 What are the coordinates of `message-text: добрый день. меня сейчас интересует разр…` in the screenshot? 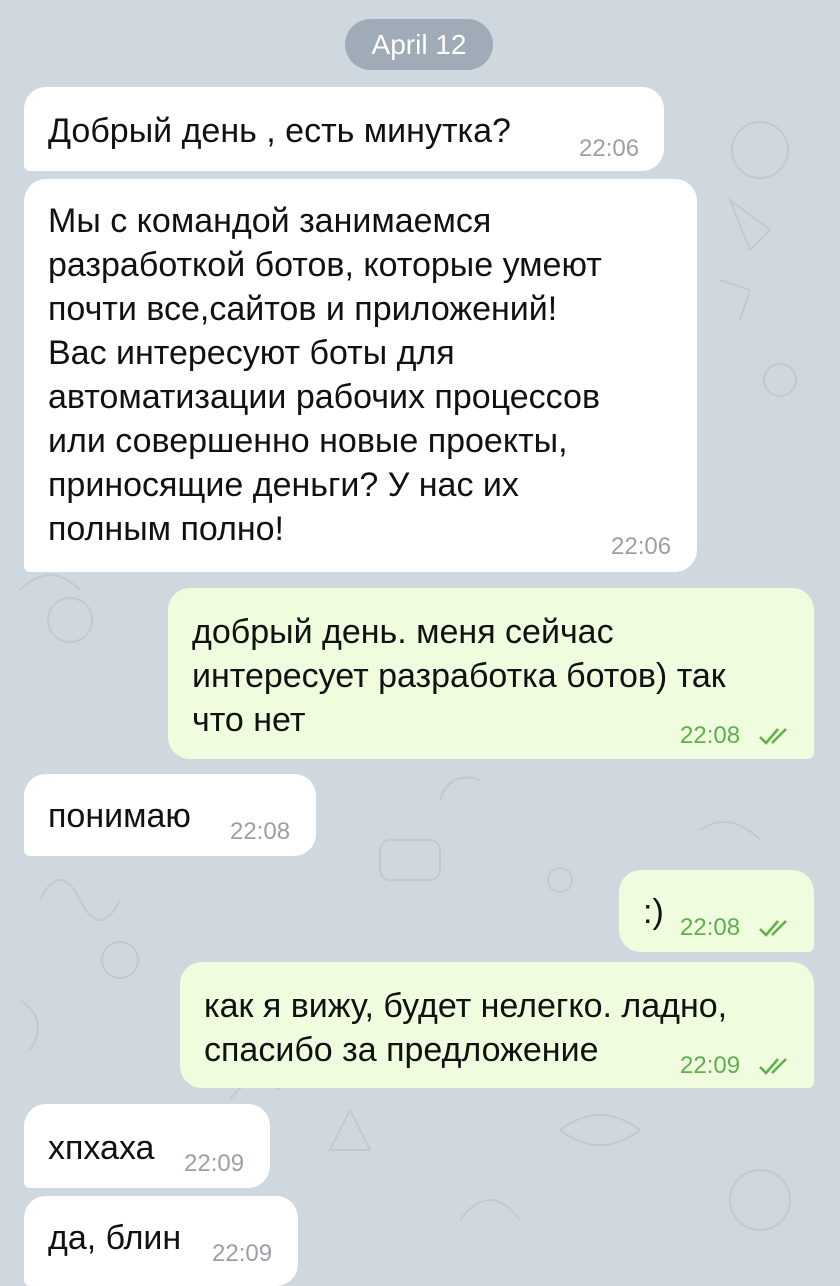 It's located at (459, 676).